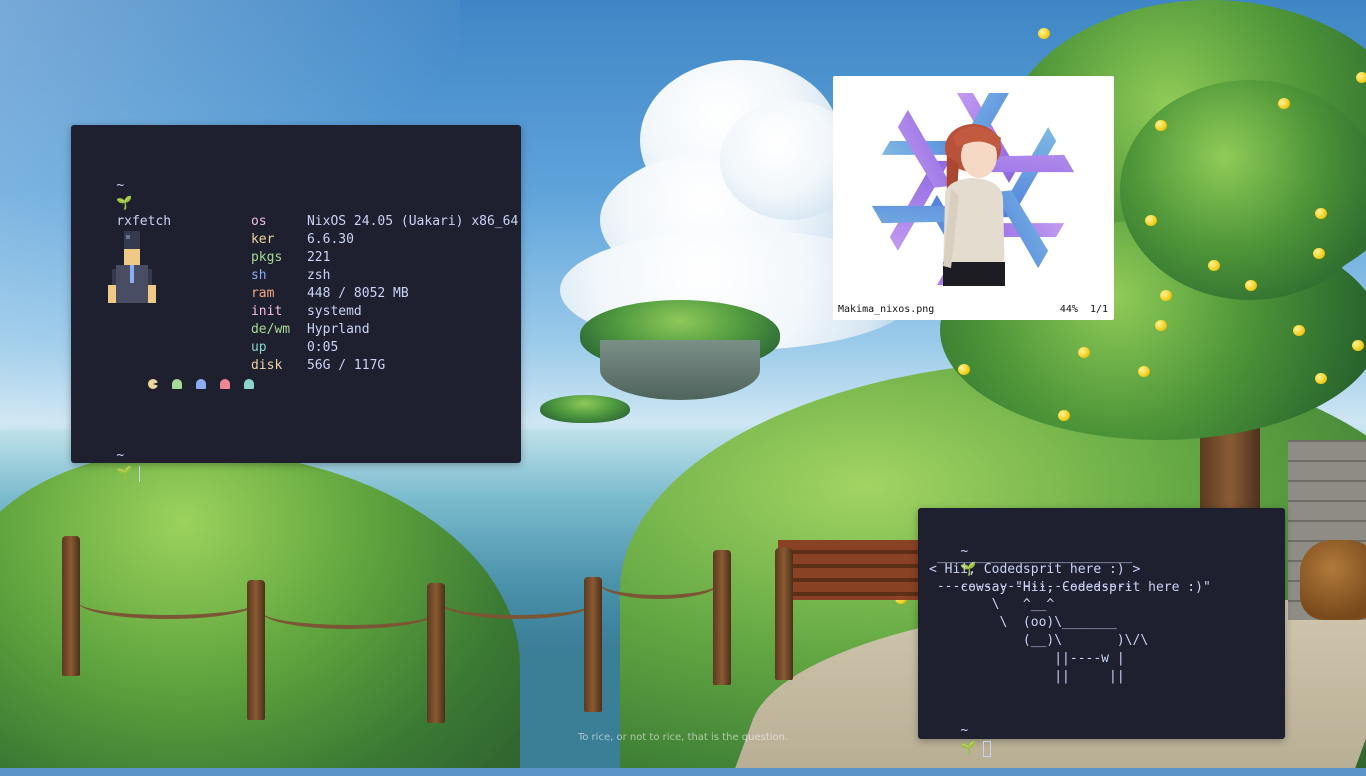  I want to click on nixos-snowflake-artwork, so click(973, 189).